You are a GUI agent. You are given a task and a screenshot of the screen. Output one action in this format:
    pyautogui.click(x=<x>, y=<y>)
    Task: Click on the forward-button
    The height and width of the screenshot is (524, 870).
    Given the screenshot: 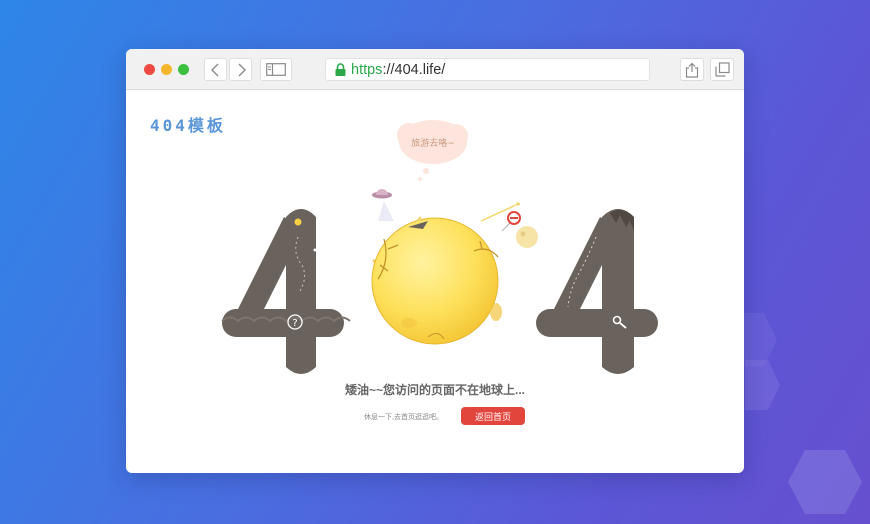 What is the action you would take?
    pyautogui.click(x=240, y=69)
    